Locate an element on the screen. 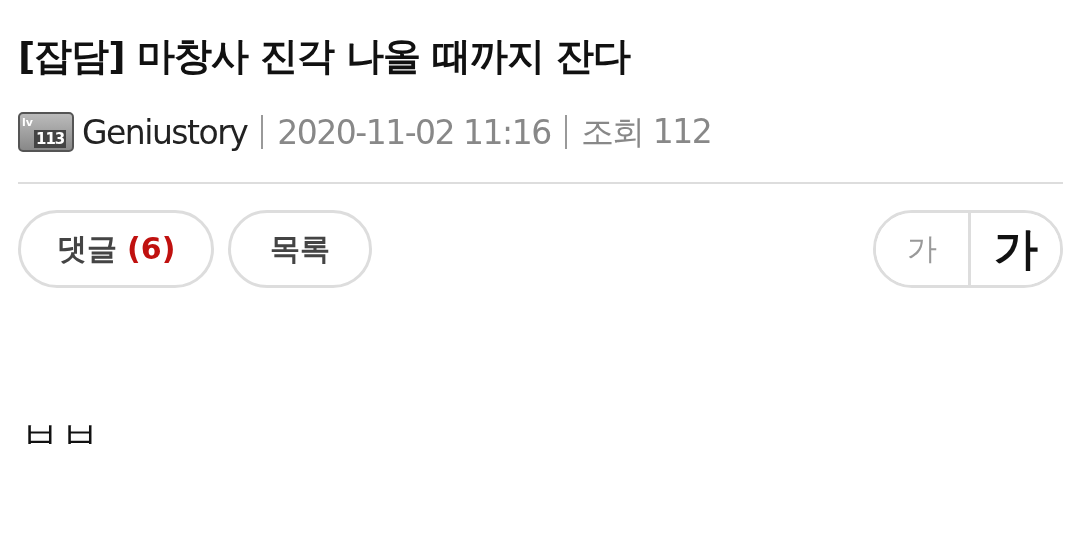  font-size-button: 가 is located at coordinates (1014, 249).